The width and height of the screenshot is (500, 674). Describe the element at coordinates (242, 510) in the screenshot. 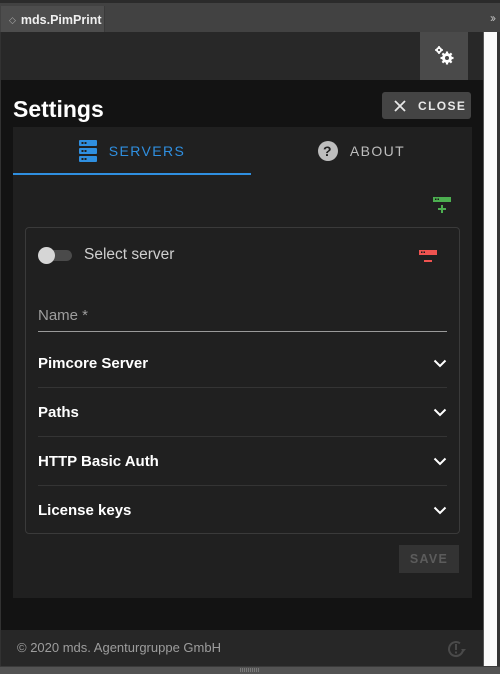

I see `section-license-keys: License keys` at that location.